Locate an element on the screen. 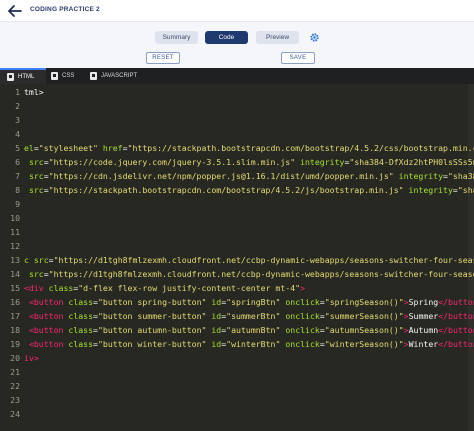 The image size is (474, 431). line-number: 11 is located at coordinates (15, 232).